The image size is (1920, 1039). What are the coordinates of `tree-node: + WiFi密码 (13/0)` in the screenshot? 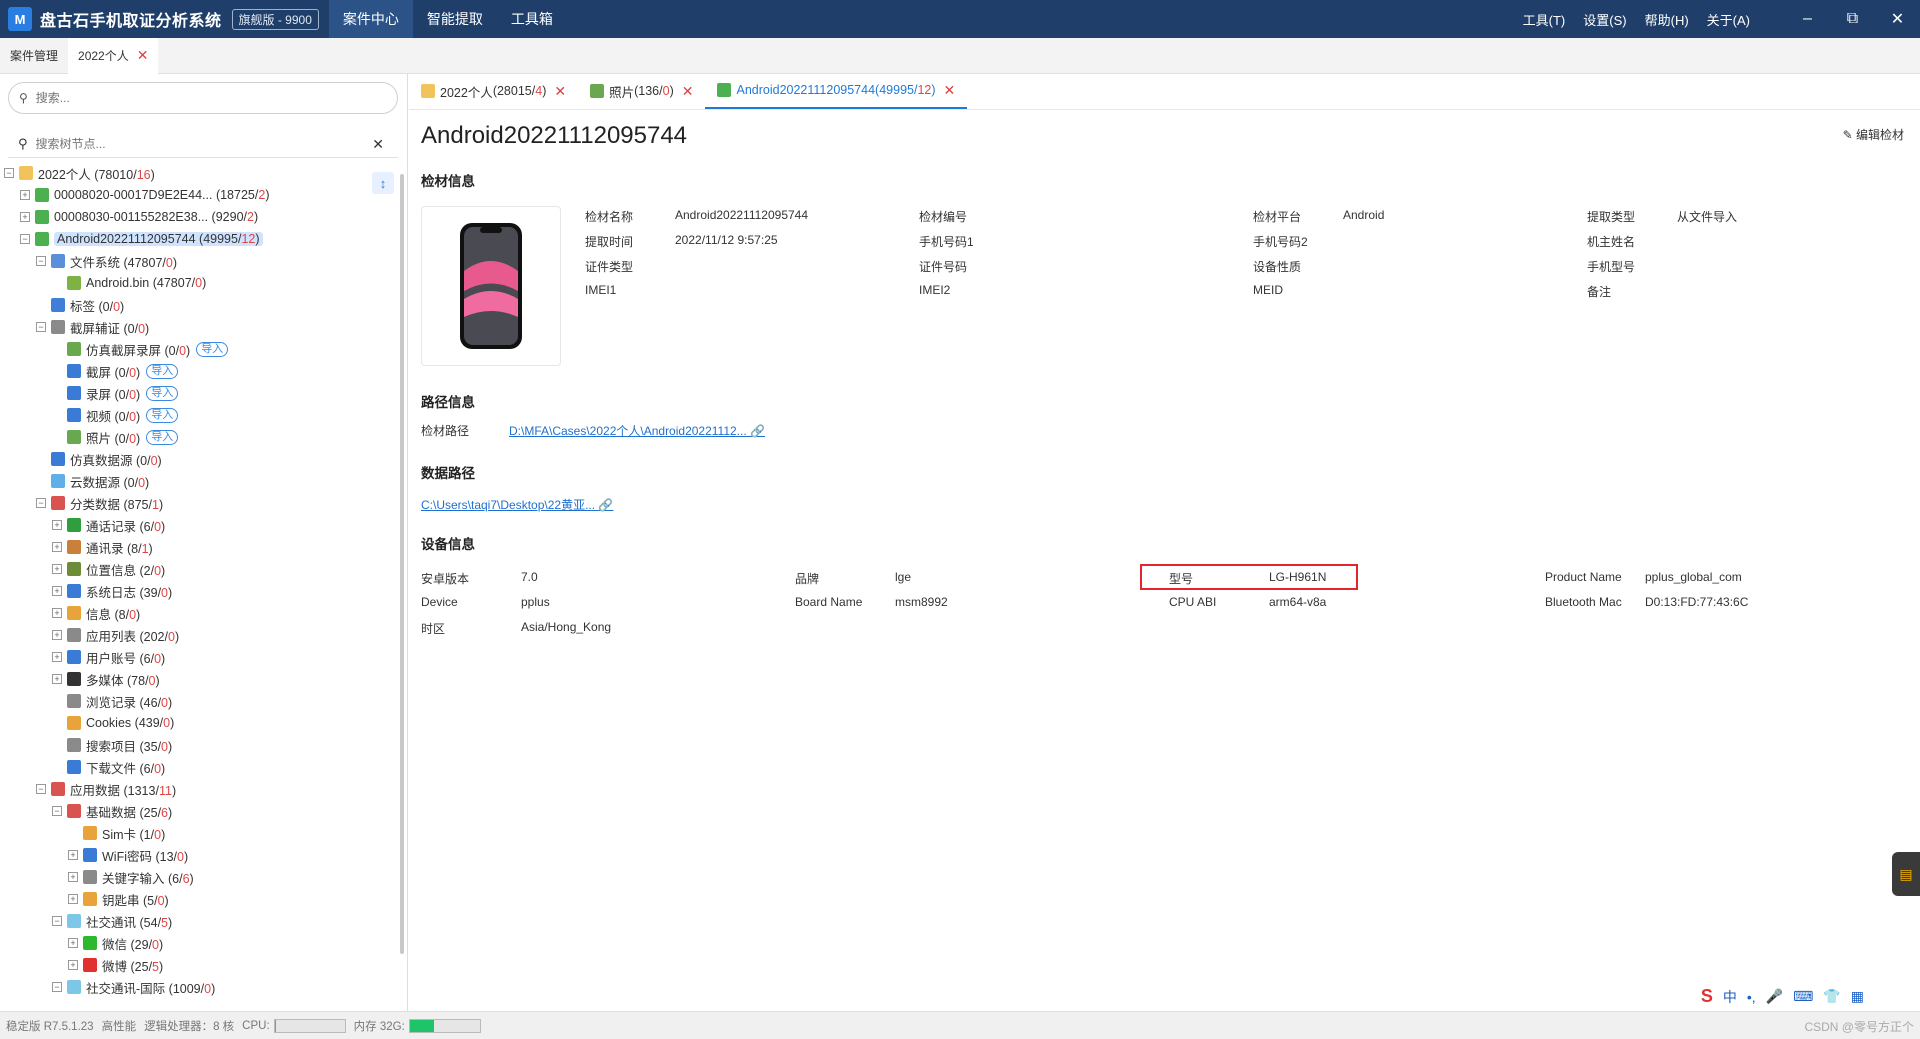 It's located at (200, 855).